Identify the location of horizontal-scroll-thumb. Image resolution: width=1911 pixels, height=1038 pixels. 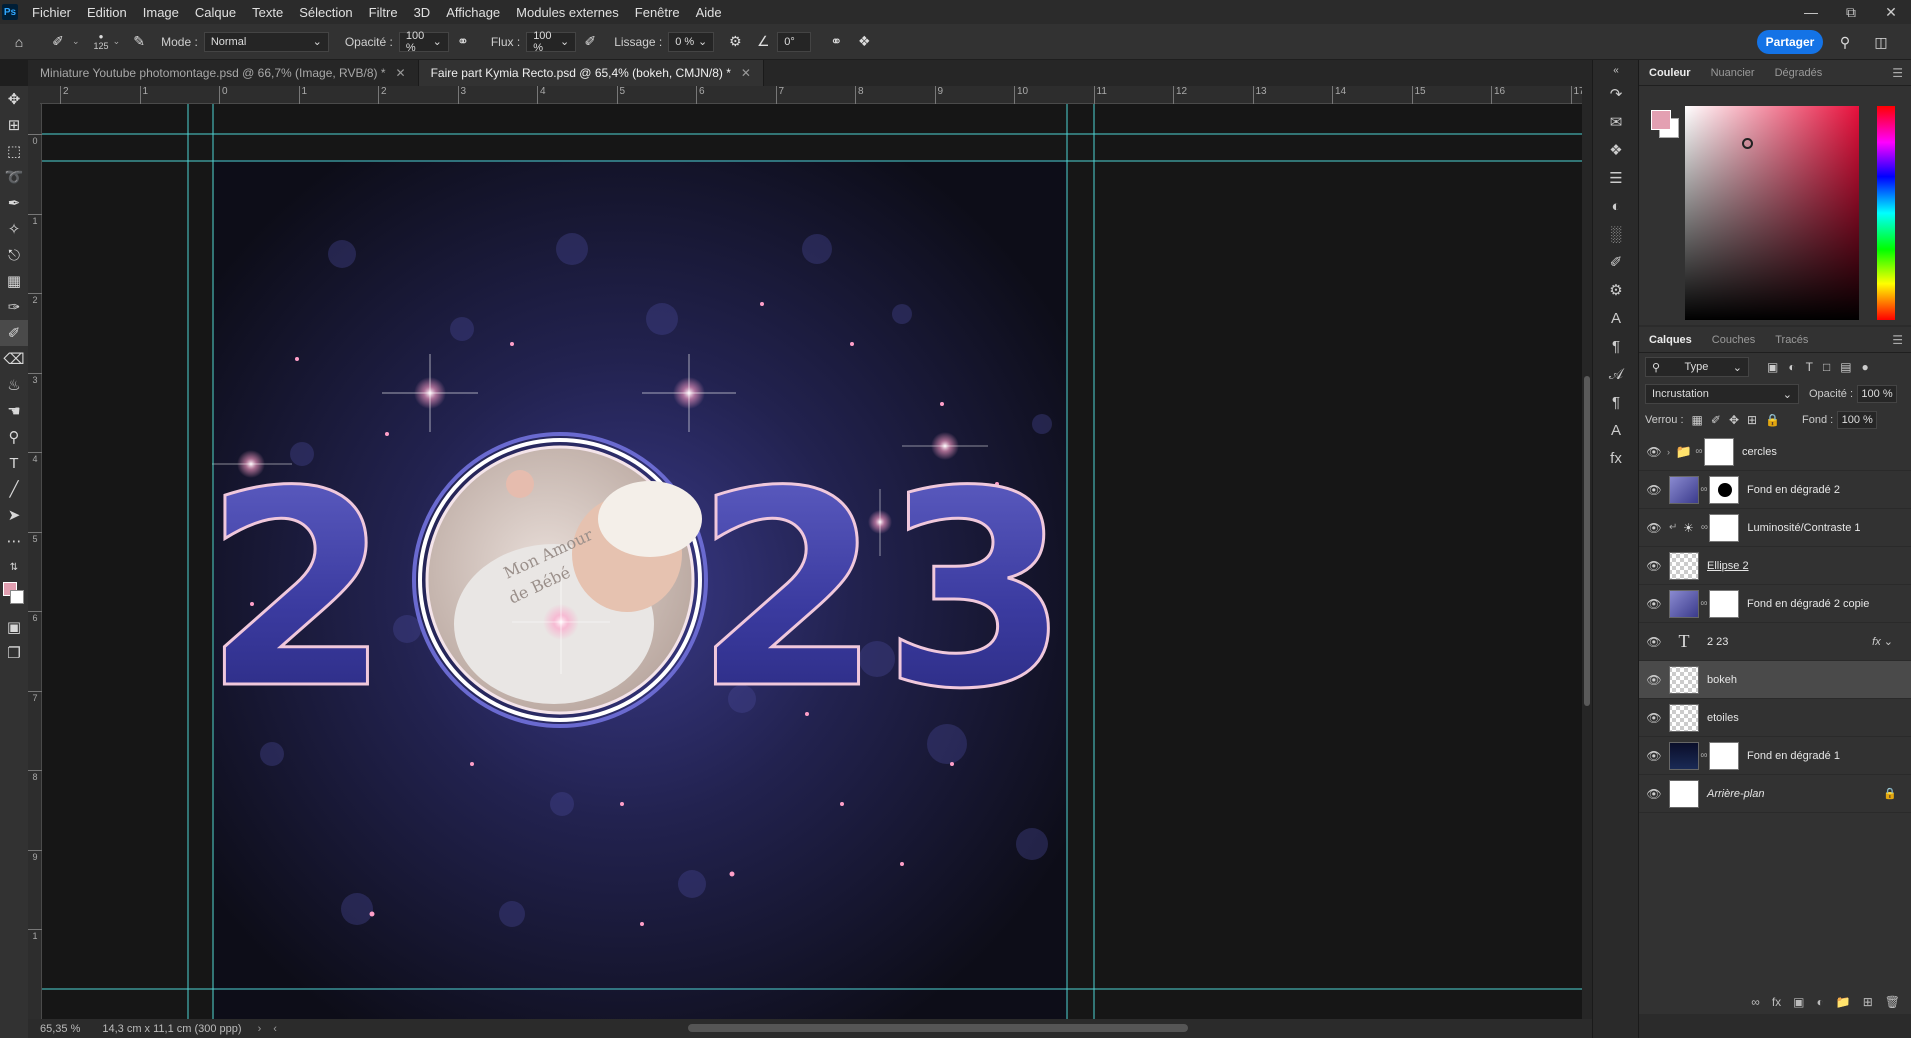
(938, 1028).